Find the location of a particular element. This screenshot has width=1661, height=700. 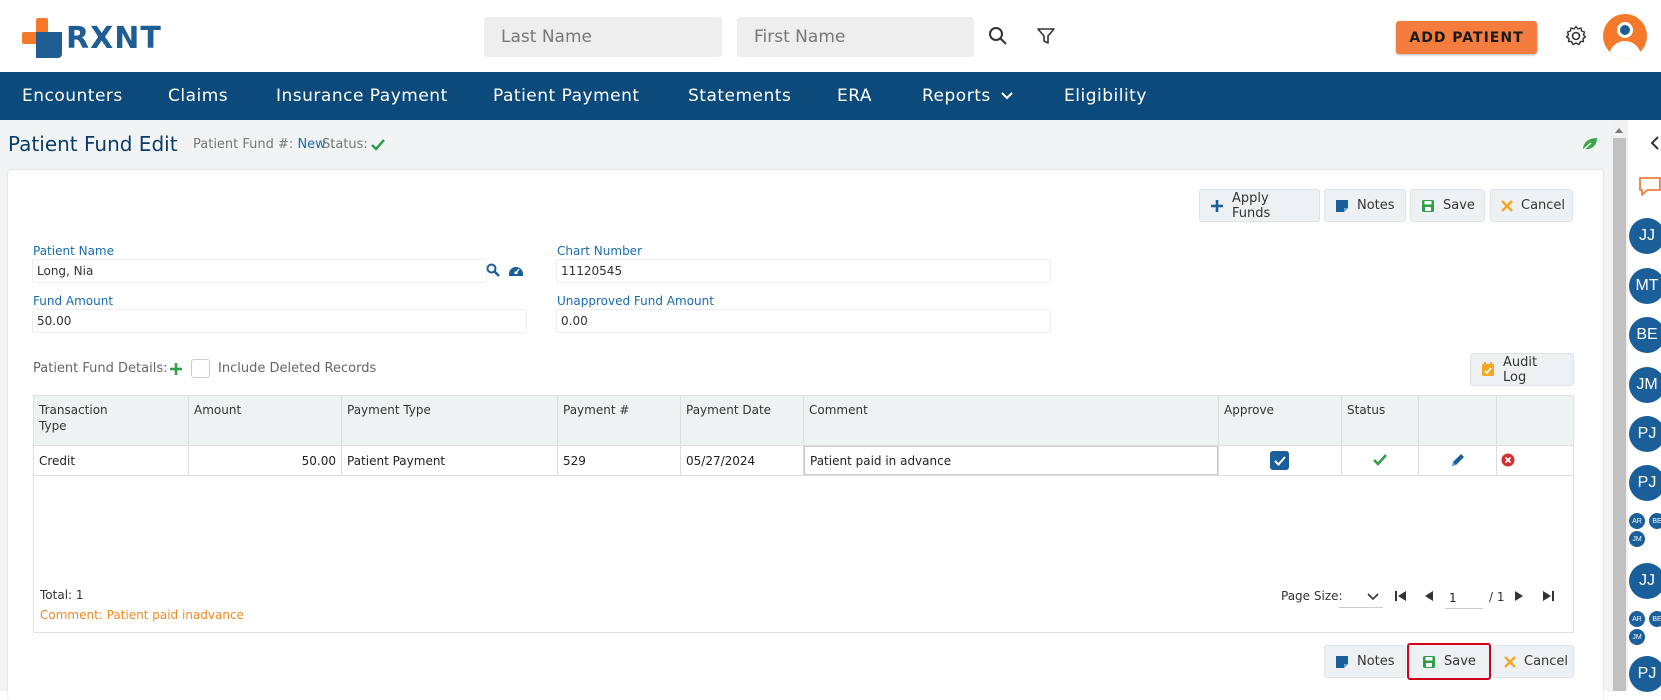

scroll-thumb is located at coordinates (1619, 414).